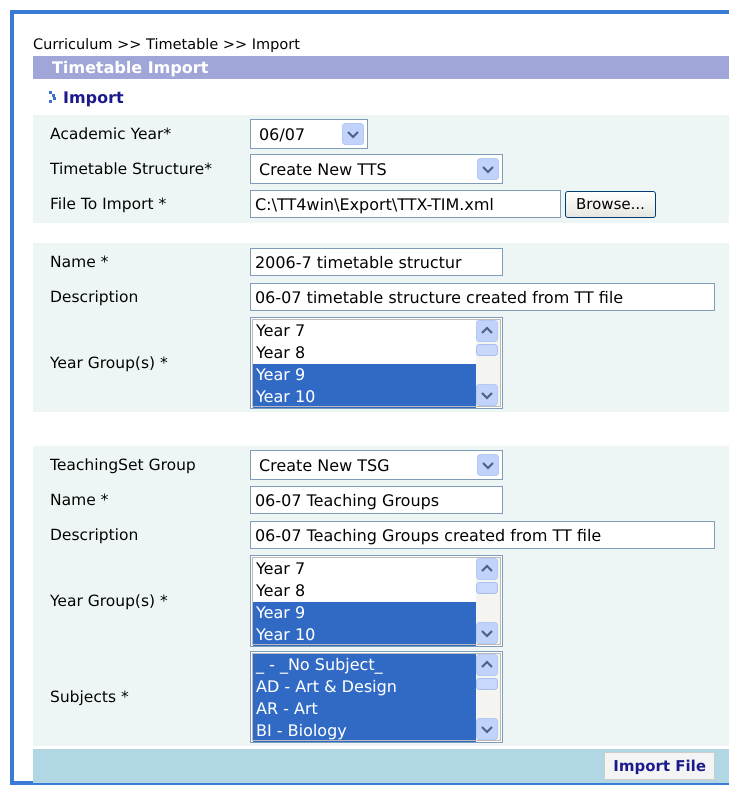  What do you see at coordinates (309, 134) in the screenshot?
I see `dropdown: 06/07` at bounding box center [309, 134].